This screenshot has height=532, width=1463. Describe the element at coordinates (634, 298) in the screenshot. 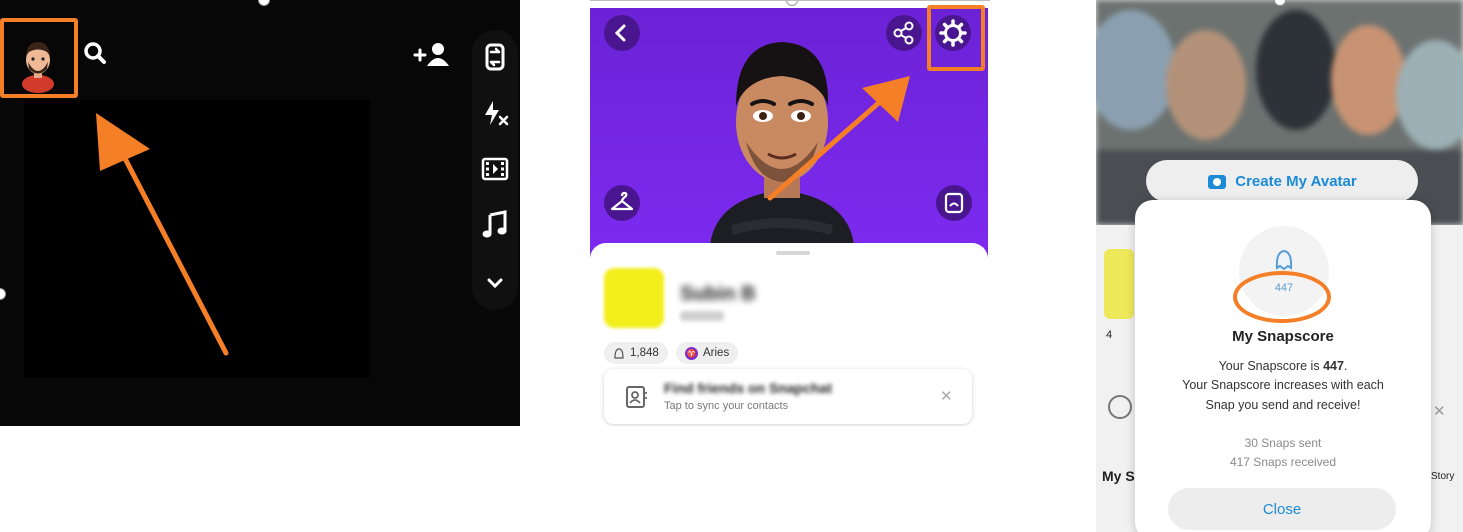

I see `profile-bitmoji-tile` at that location.